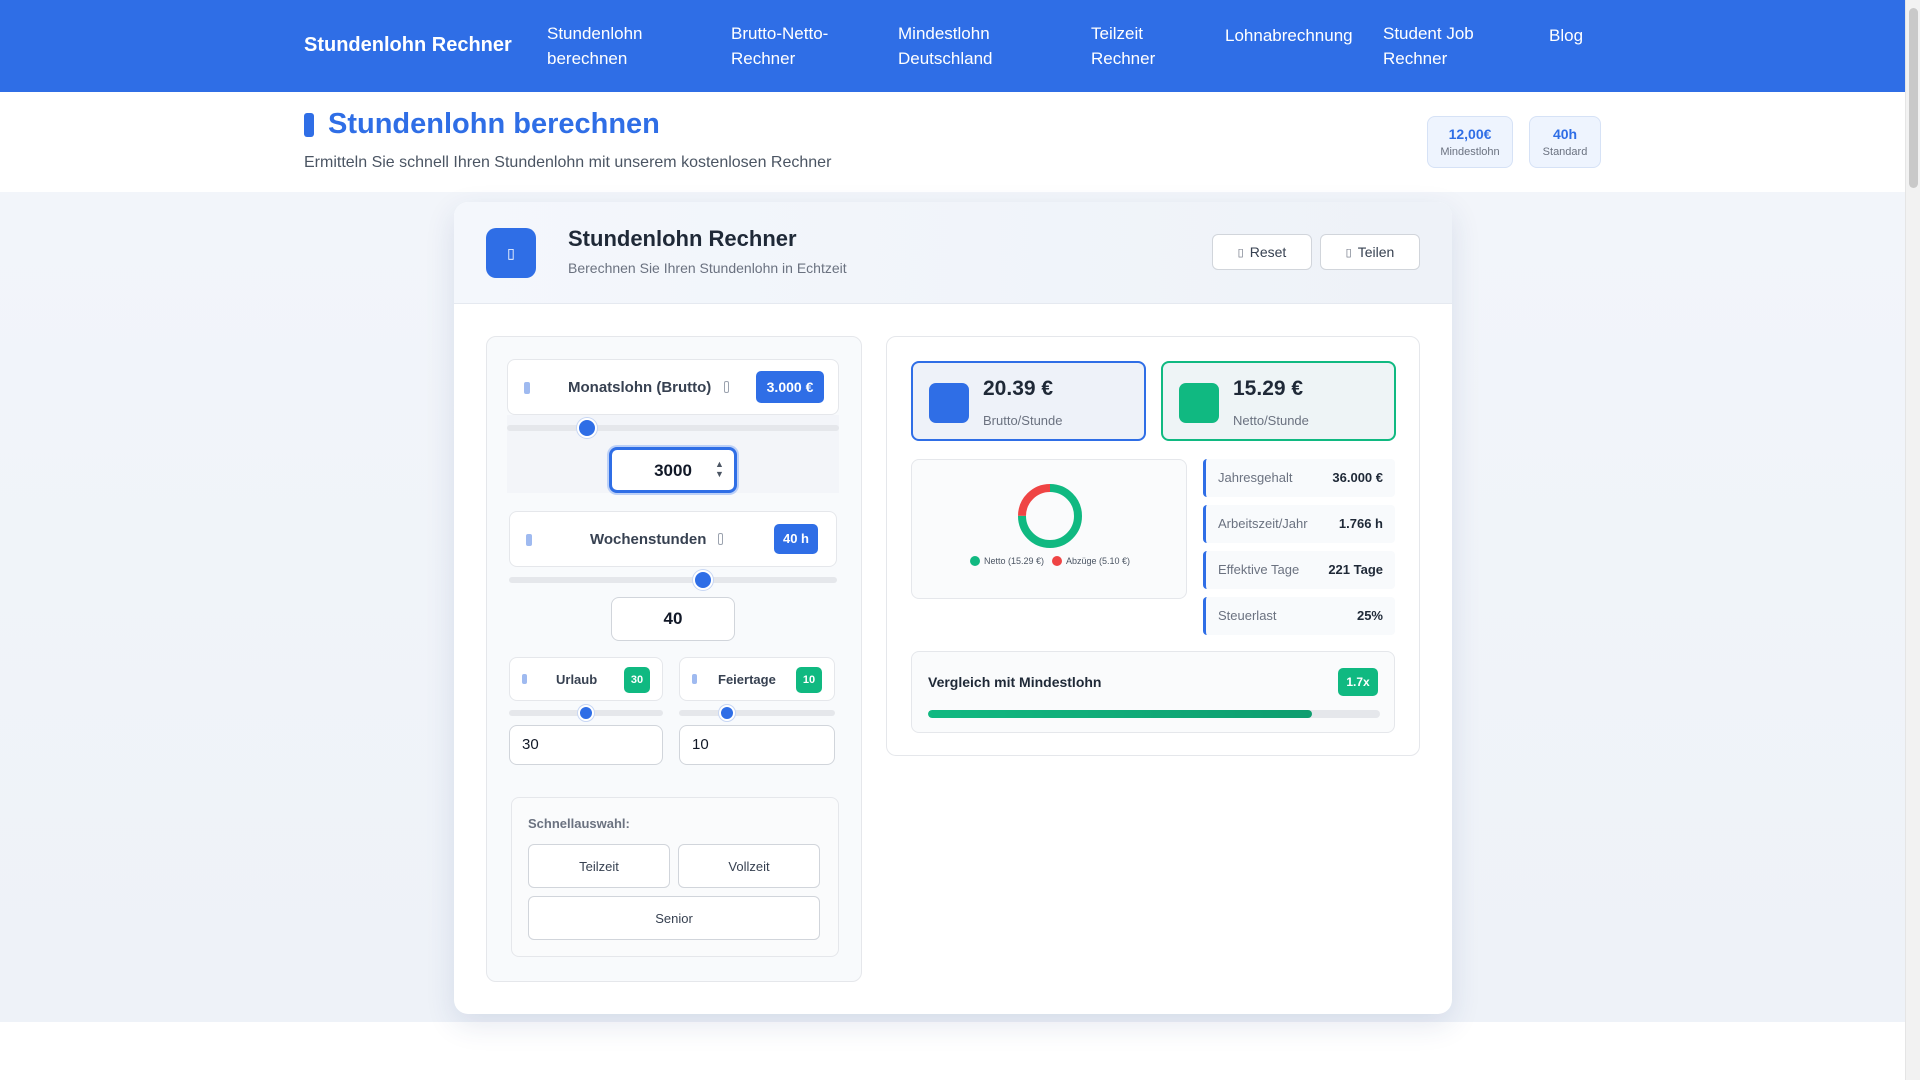 This screenshot has height=1080, width=1920. Describe the element at coordinates (673, 619) in the screenshot. I see `weekly-hours-input: 40` at that location.